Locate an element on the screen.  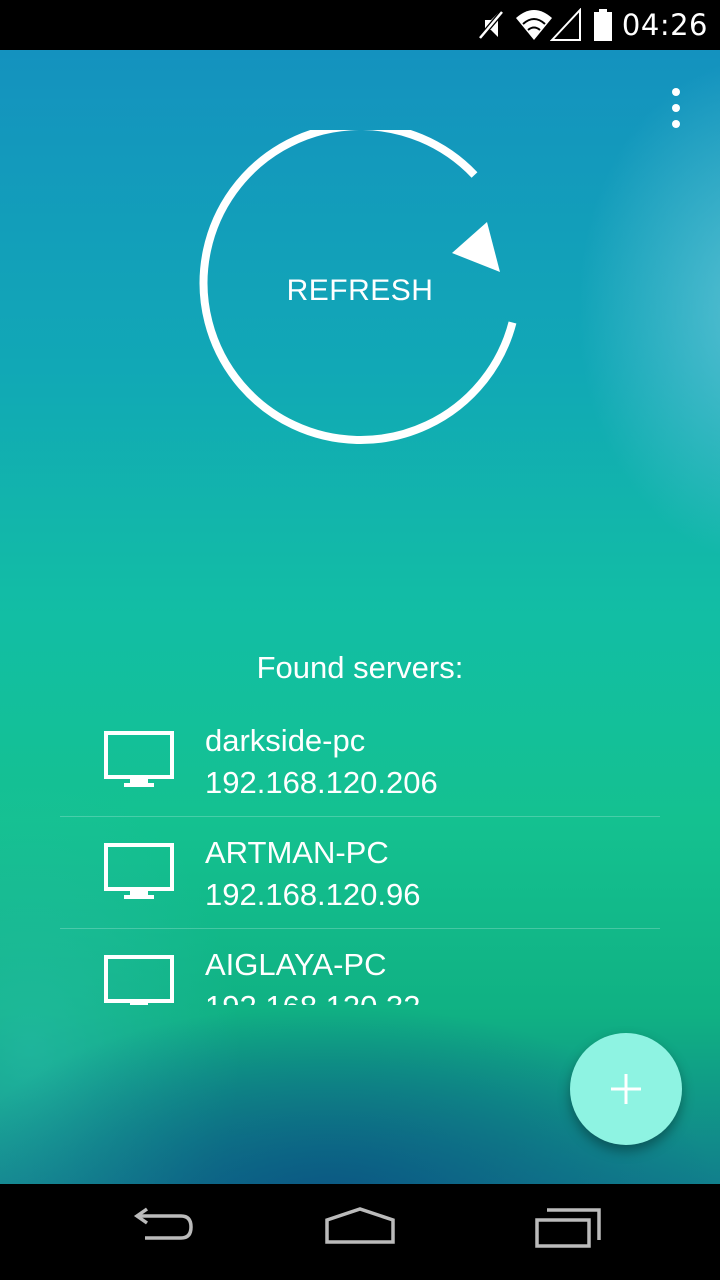
status-bar: 04:26 is located at coordinates (360, 25).